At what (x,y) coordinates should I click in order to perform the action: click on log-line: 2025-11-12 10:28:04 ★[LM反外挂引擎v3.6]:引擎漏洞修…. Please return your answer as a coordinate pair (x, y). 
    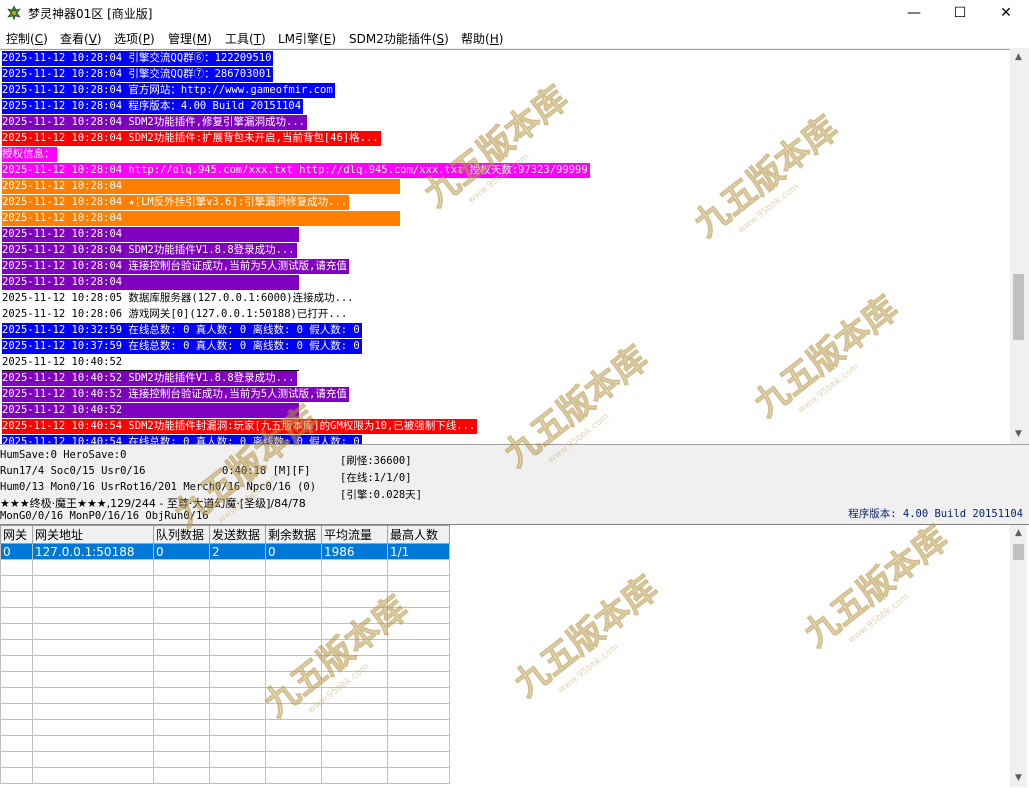
    Looking at the image, I should click on (176, 202).